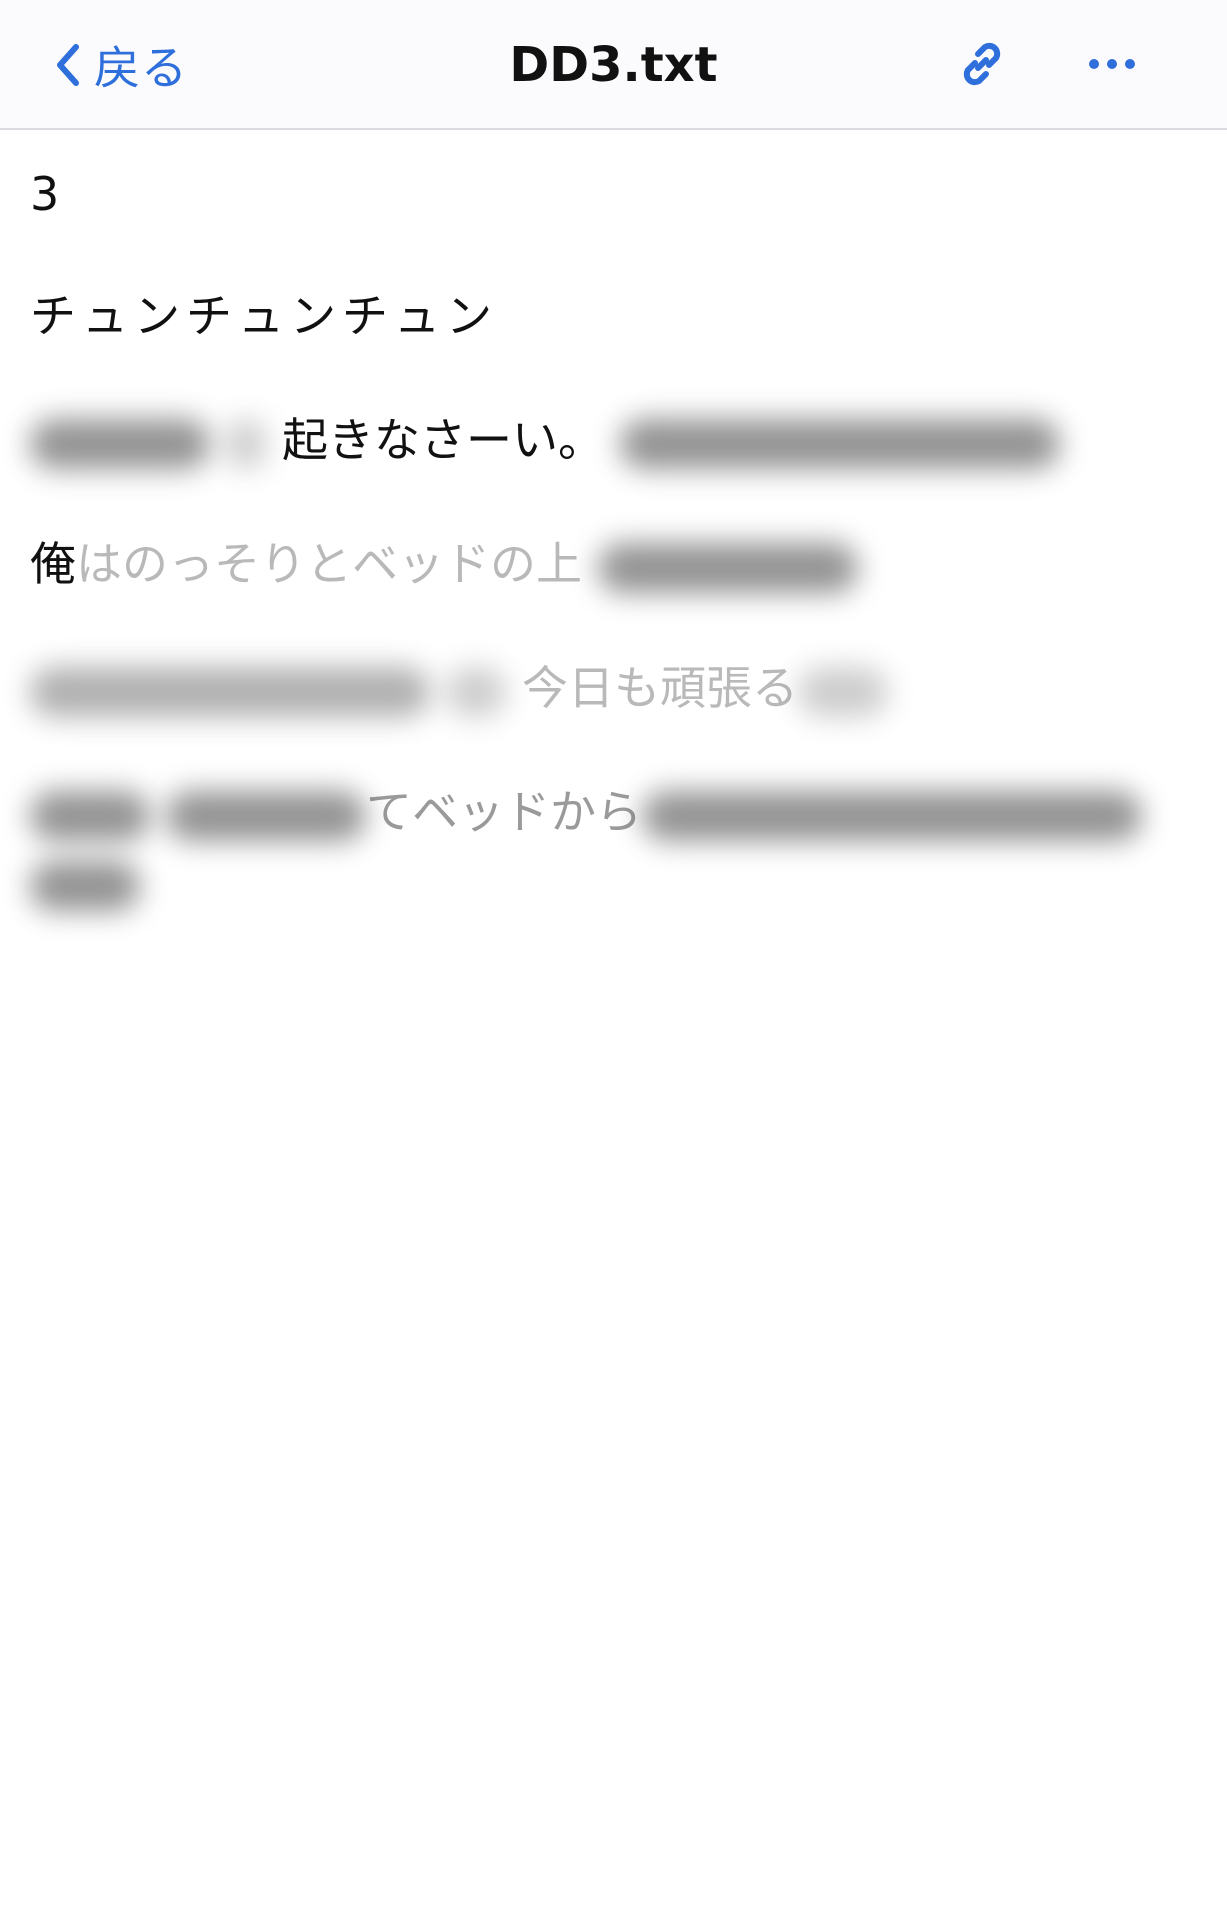 The width and height of the screenshot is (1227, 1920). I want to click on link-button, so click(982, 64).